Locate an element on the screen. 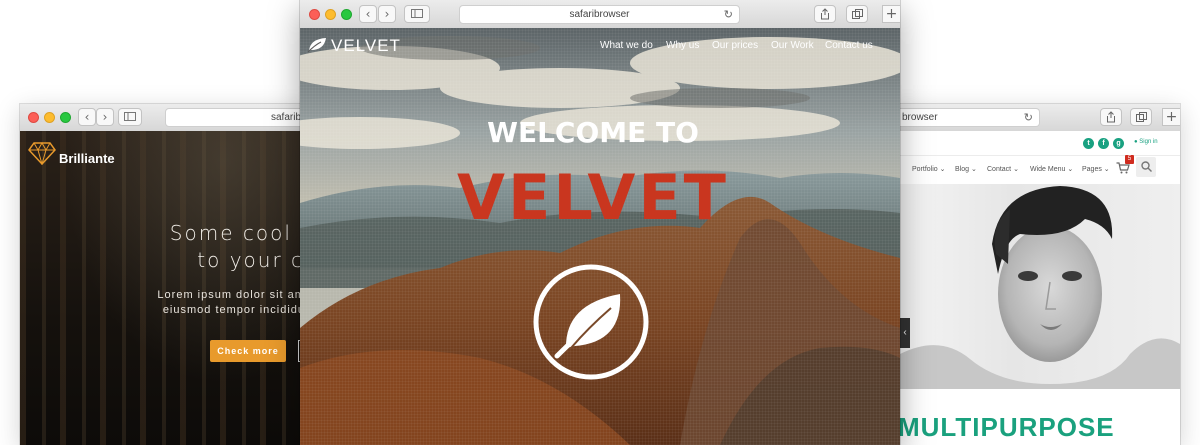  googleplus-icon: g is located at coordinates (1118, 143).